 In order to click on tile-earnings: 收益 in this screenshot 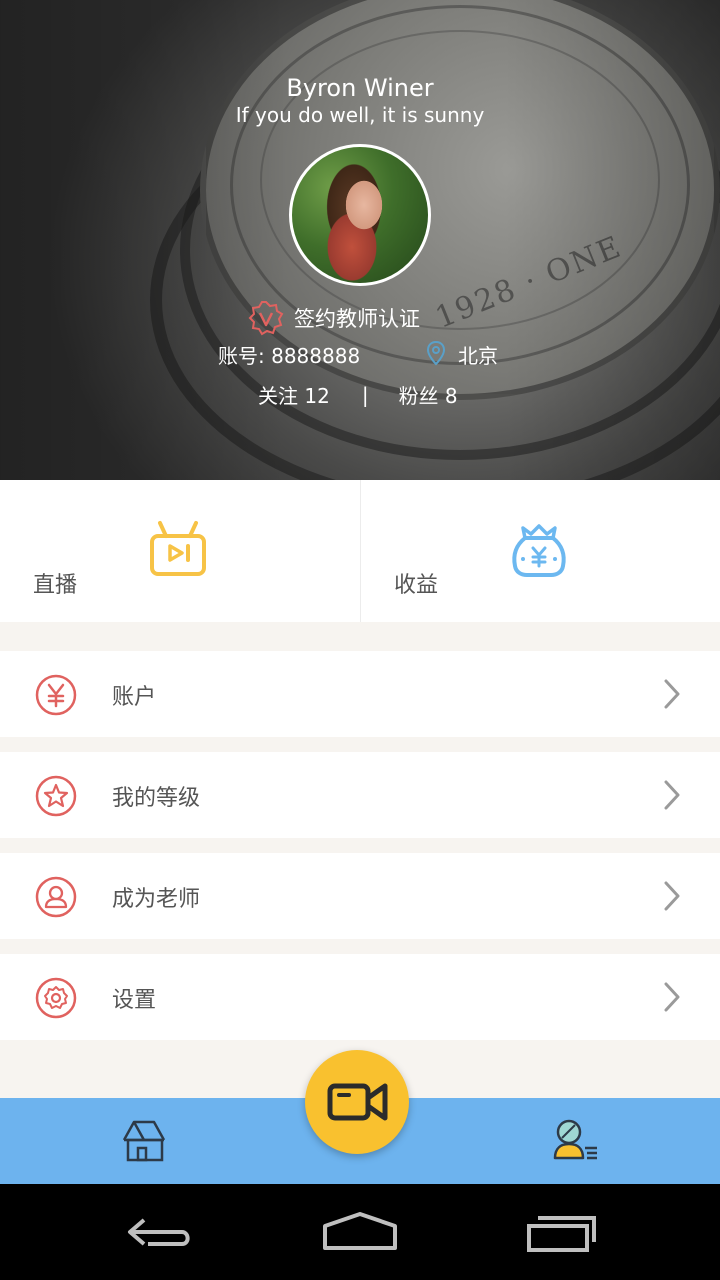, I will do `click(540, 551)`.